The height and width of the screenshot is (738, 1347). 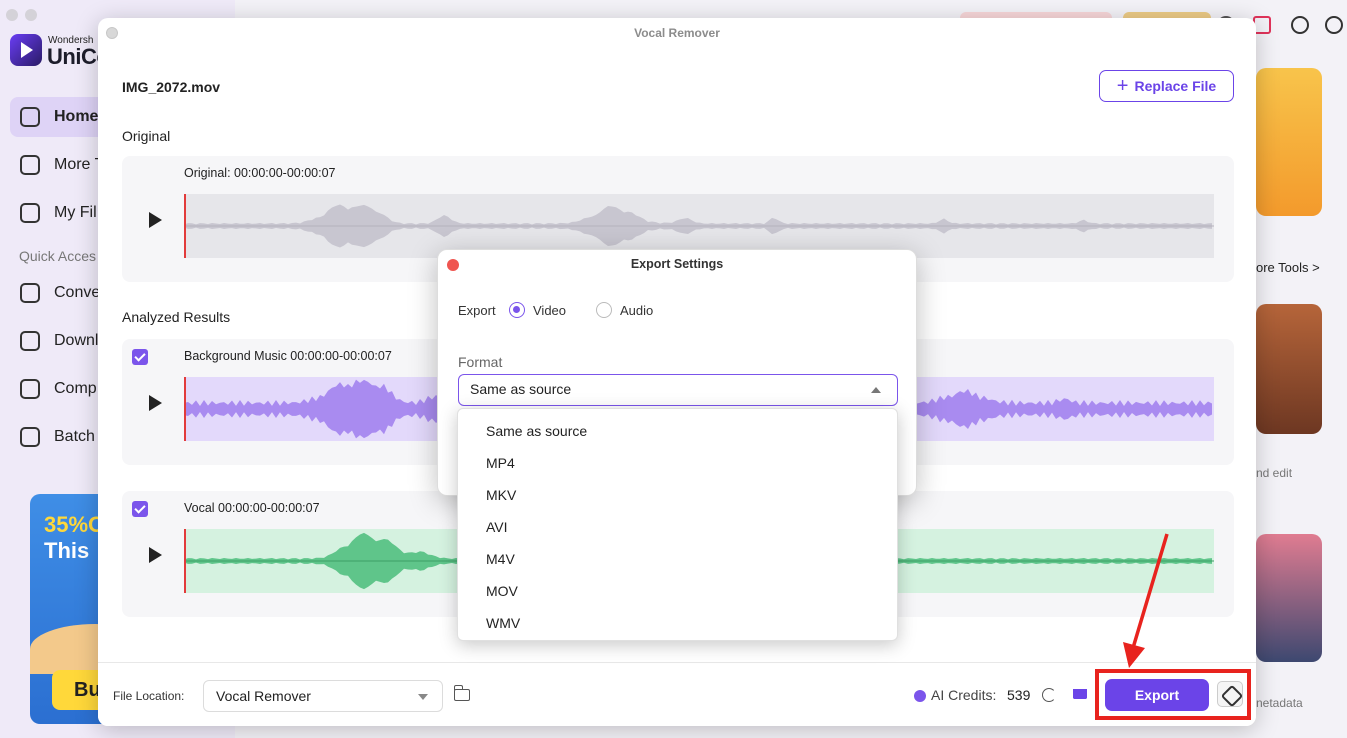 I want to click on tool-card-description: netadata, so click(x=1279, y=703).